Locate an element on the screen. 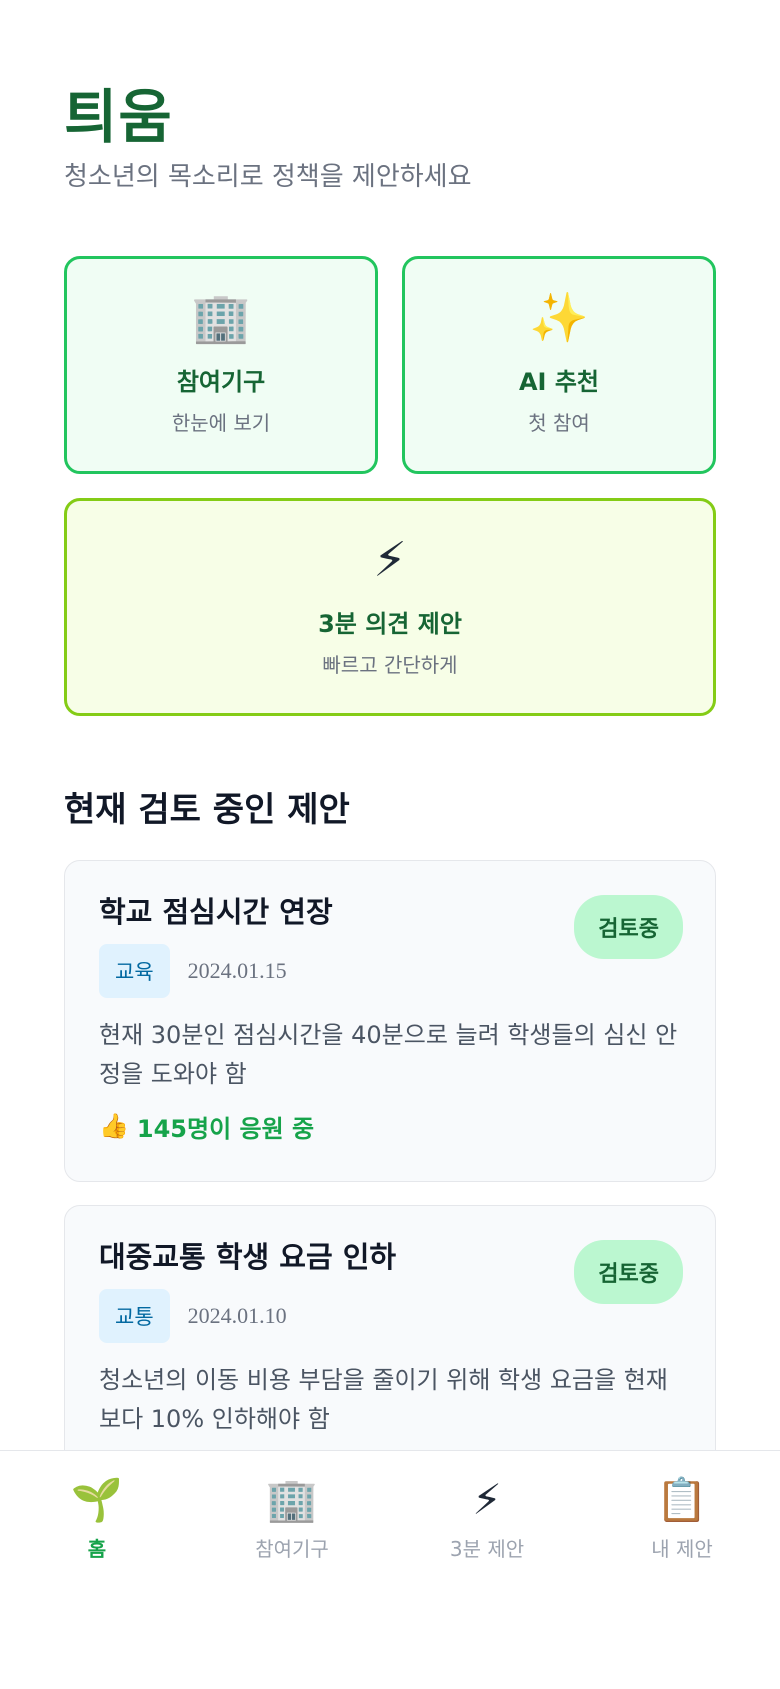  support-text: 145명이 응원 중 is located at coordinates (225, 1128).